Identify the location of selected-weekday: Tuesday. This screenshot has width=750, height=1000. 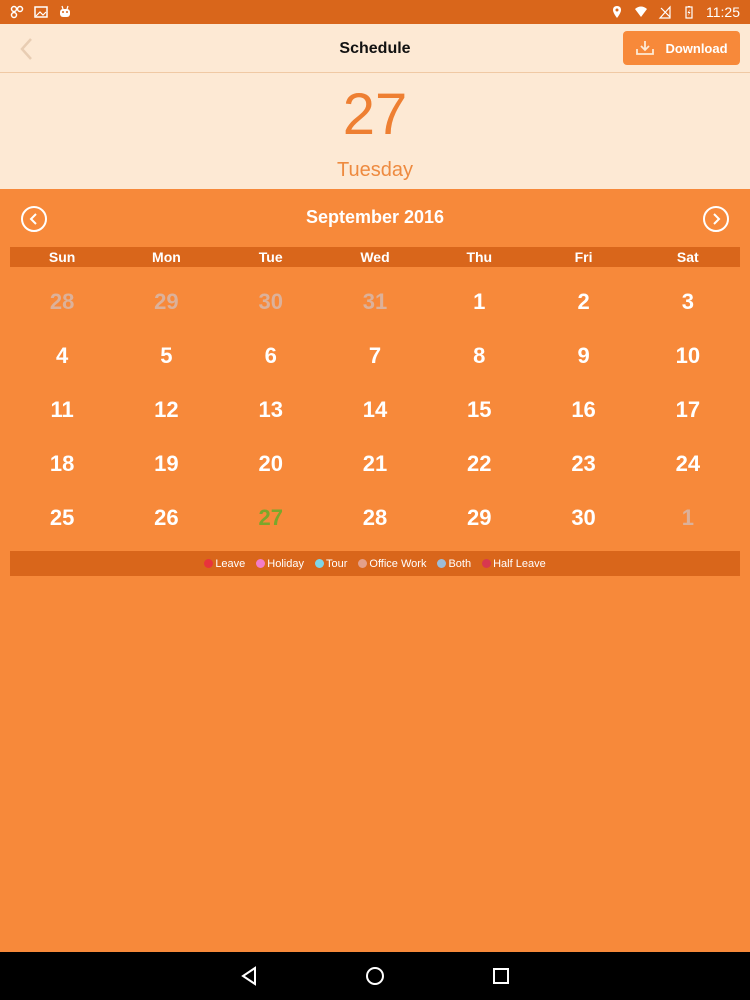
(375, 170).